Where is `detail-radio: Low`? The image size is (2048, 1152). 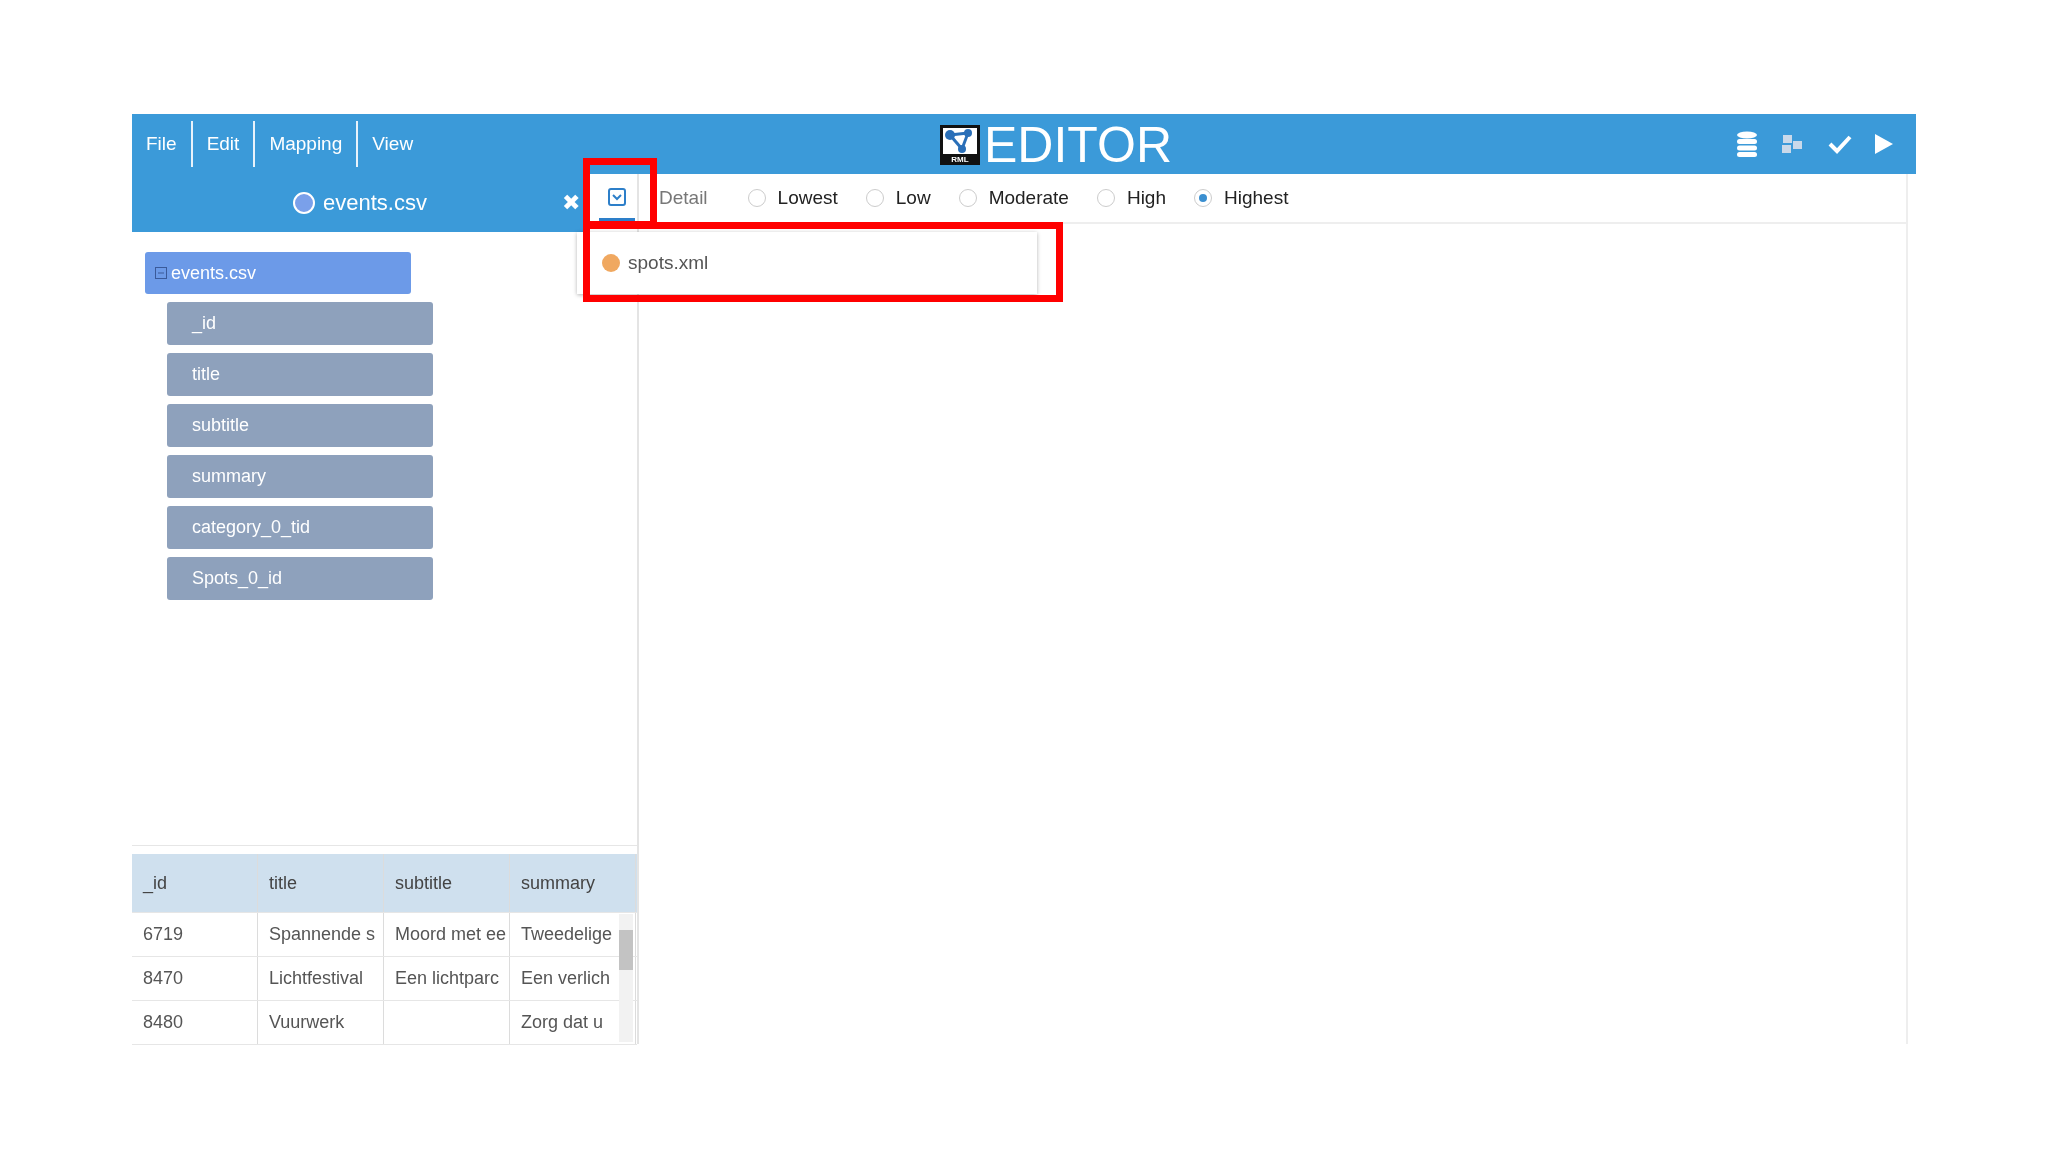 detail-radio: Low is located at coordinates (898, 198).